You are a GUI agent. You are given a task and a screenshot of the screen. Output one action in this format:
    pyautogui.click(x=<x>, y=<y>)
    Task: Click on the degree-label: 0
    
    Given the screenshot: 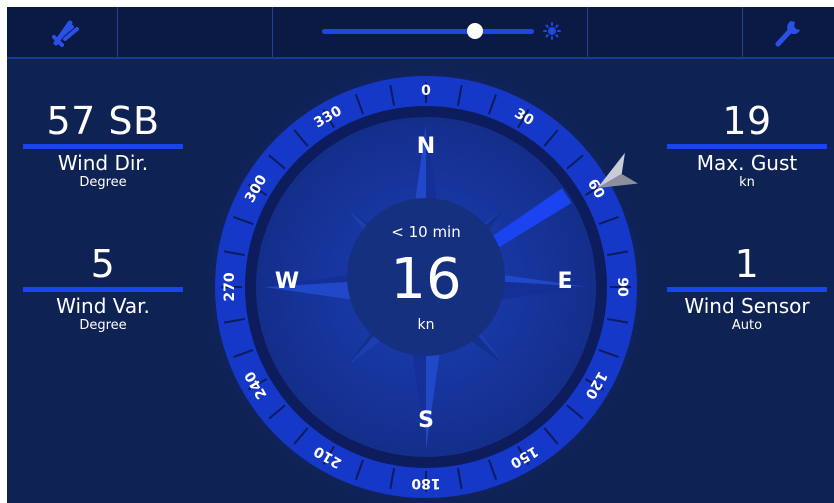 What is the action you would take?
    pyautogui.click(x=426, y=91)
    